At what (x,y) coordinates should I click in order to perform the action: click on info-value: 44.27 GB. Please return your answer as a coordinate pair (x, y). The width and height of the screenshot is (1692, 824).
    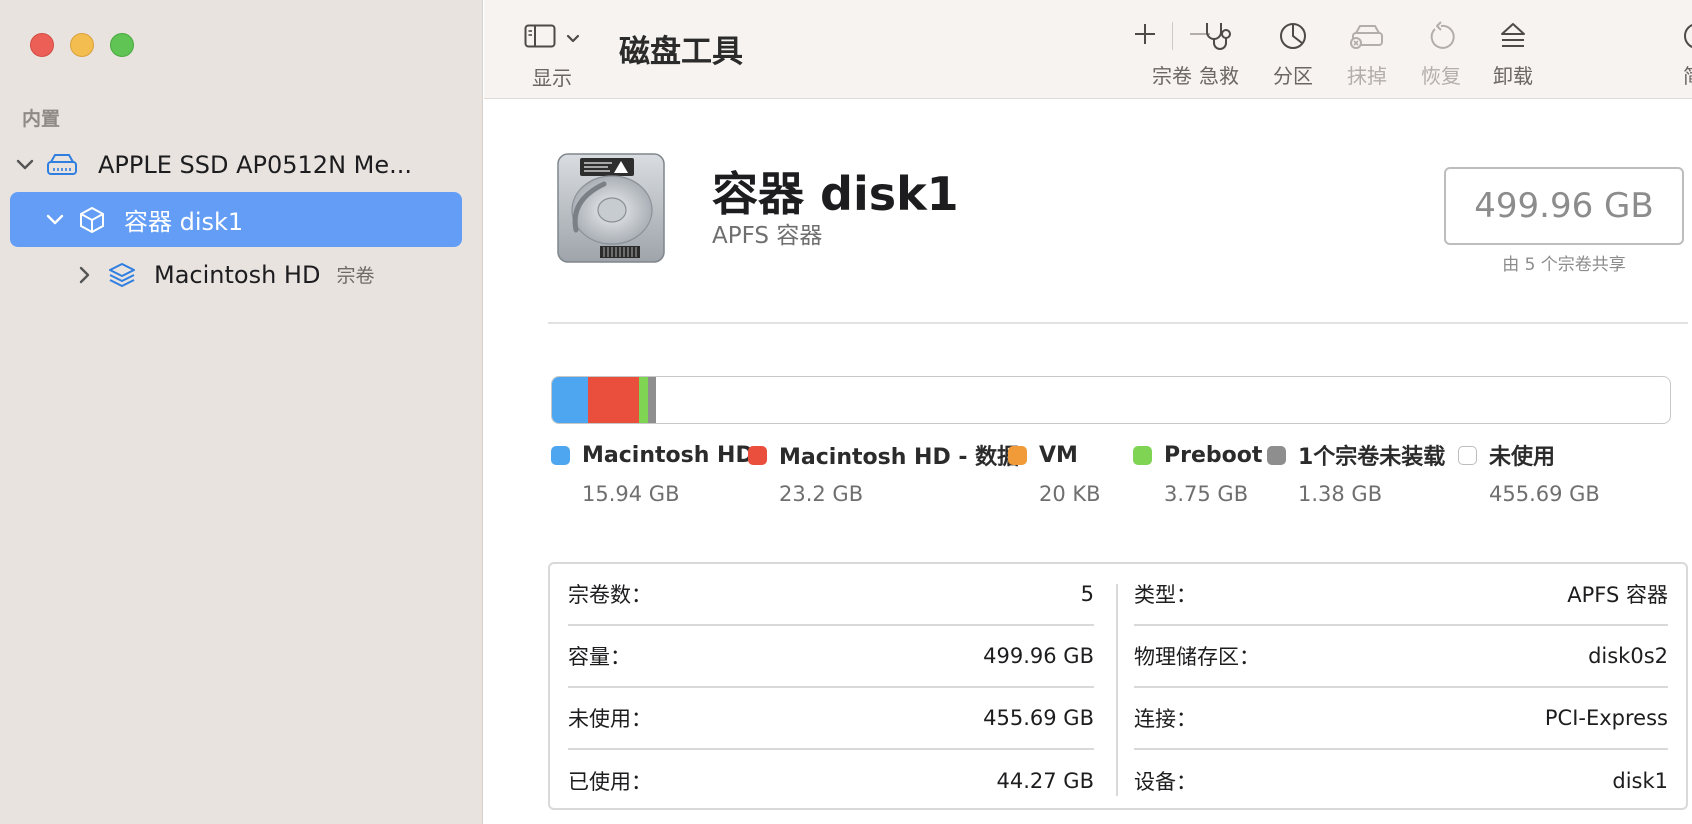
    Looking at the image, I should click on (1045, 781).